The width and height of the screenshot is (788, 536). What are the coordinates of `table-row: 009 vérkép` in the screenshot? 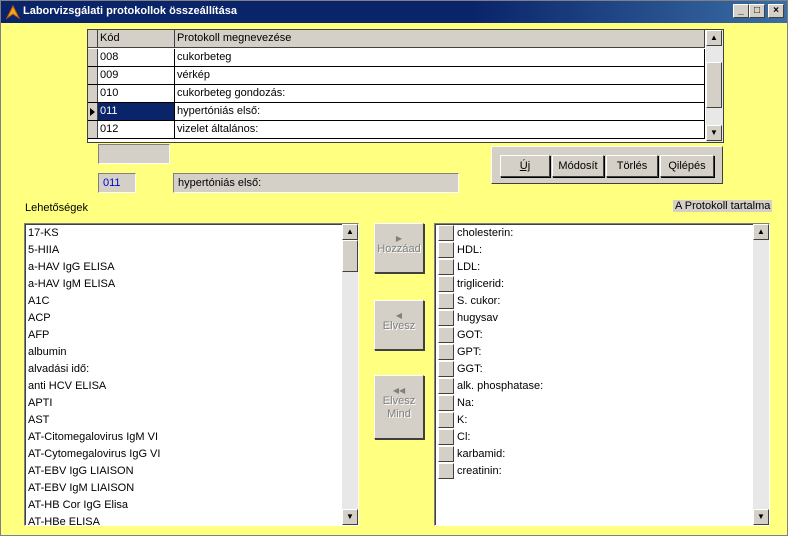 It's located at (396, 76).